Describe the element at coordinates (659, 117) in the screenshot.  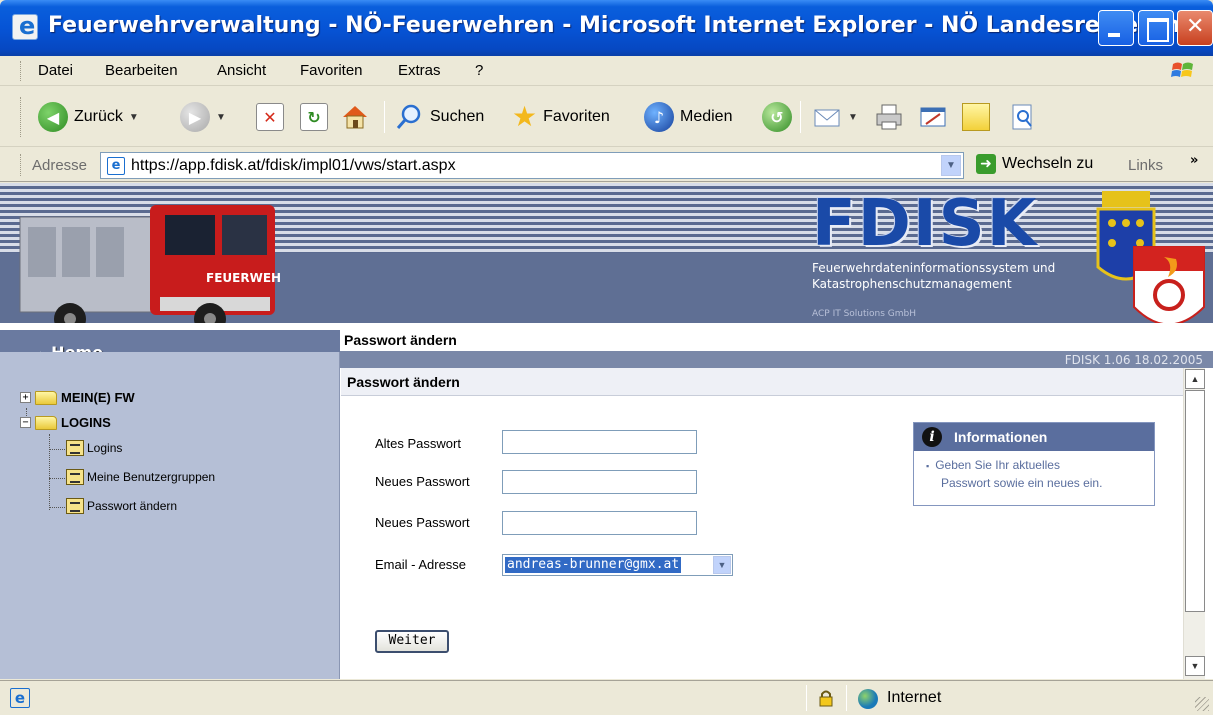
I see `media-icon: ♪` at that location.